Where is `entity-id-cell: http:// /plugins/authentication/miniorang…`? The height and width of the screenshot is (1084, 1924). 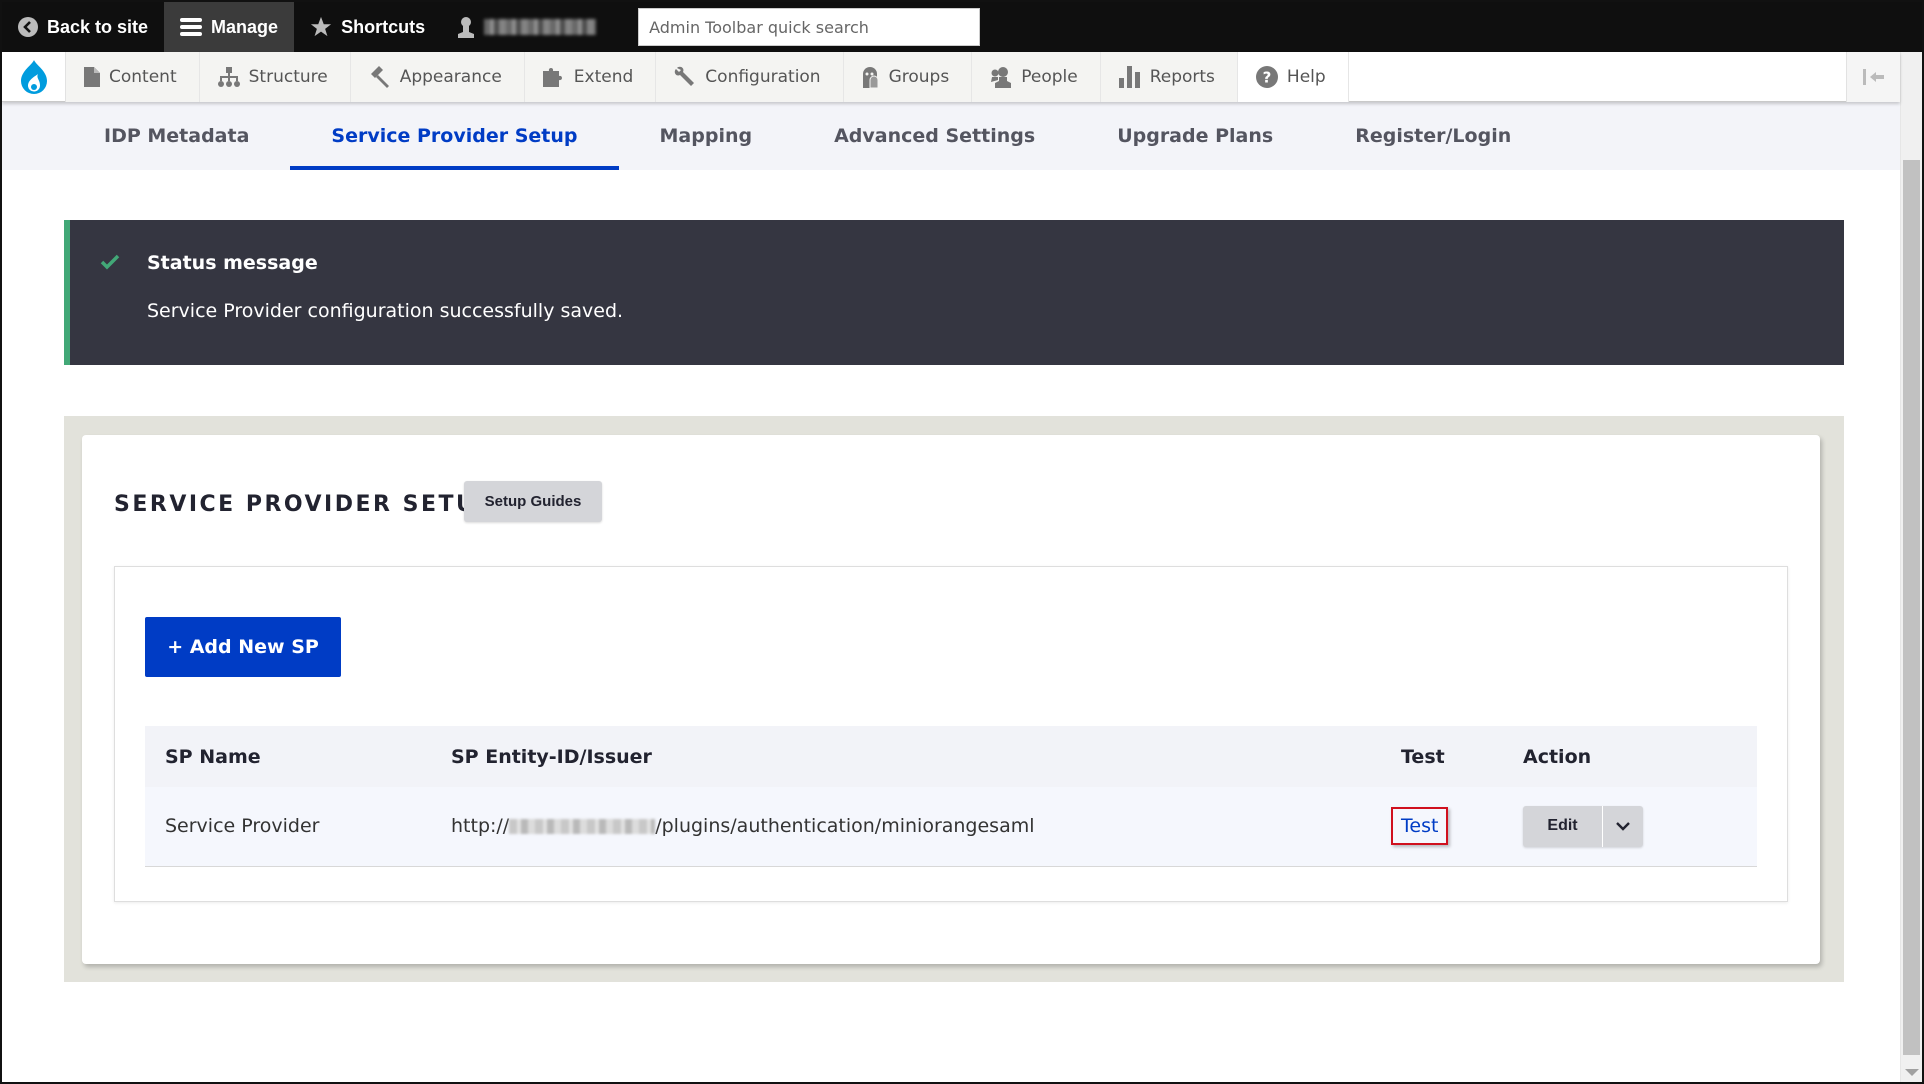 entity-id-cell: http:// /plugins/authentication/miniorang… is located at coordinates (906, 827).